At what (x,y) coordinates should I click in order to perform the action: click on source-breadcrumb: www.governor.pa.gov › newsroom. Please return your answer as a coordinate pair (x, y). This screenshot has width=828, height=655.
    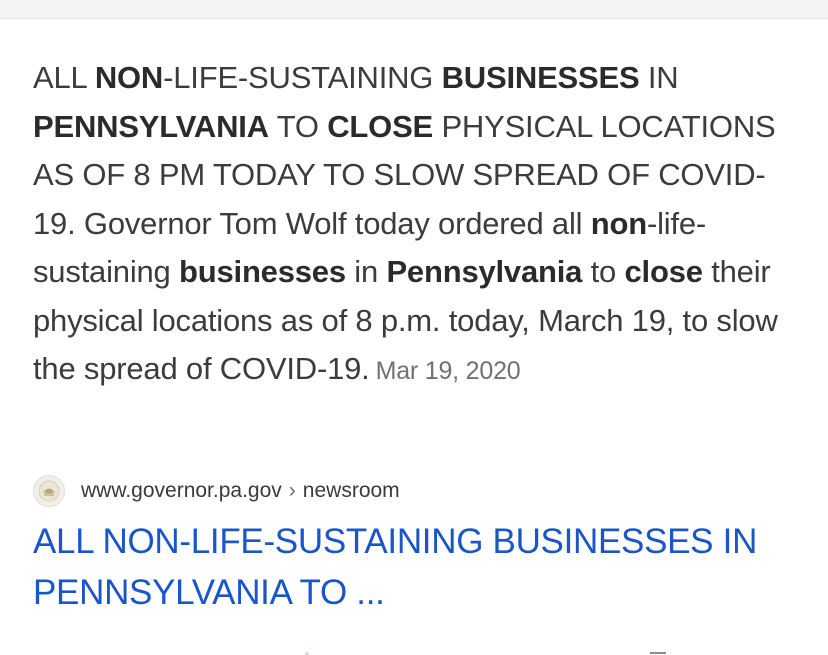
    Looking at the image, I should click on (240, 491).